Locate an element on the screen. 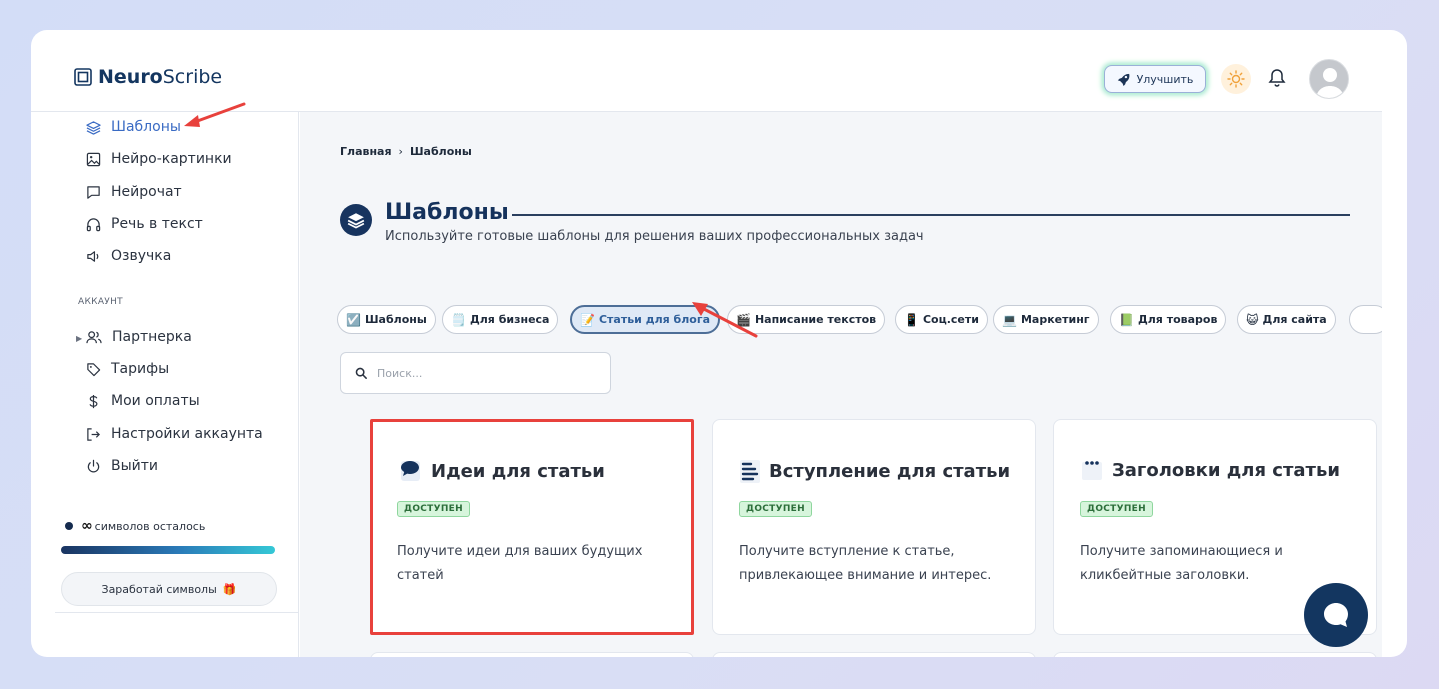 The height and width of the screenshot is (689, 1439). speaker-icon is located at coordinates (93, 256).